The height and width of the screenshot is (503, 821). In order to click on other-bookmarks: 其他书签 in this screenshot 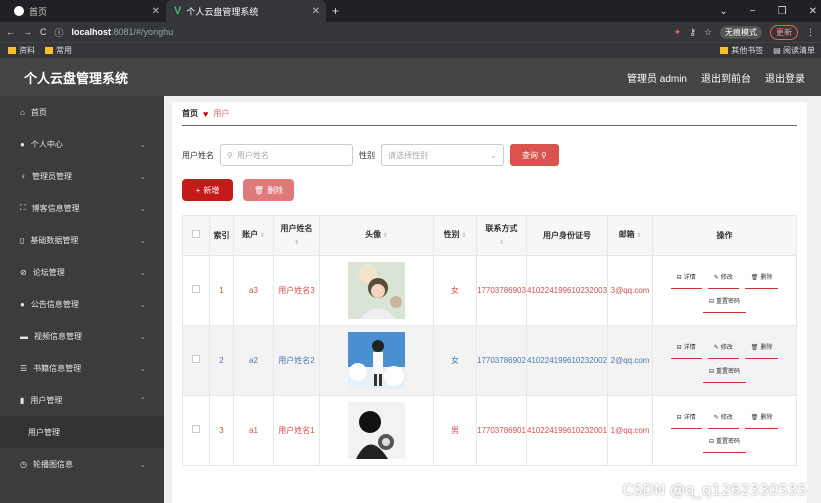, I will do `click(741, 50)`.